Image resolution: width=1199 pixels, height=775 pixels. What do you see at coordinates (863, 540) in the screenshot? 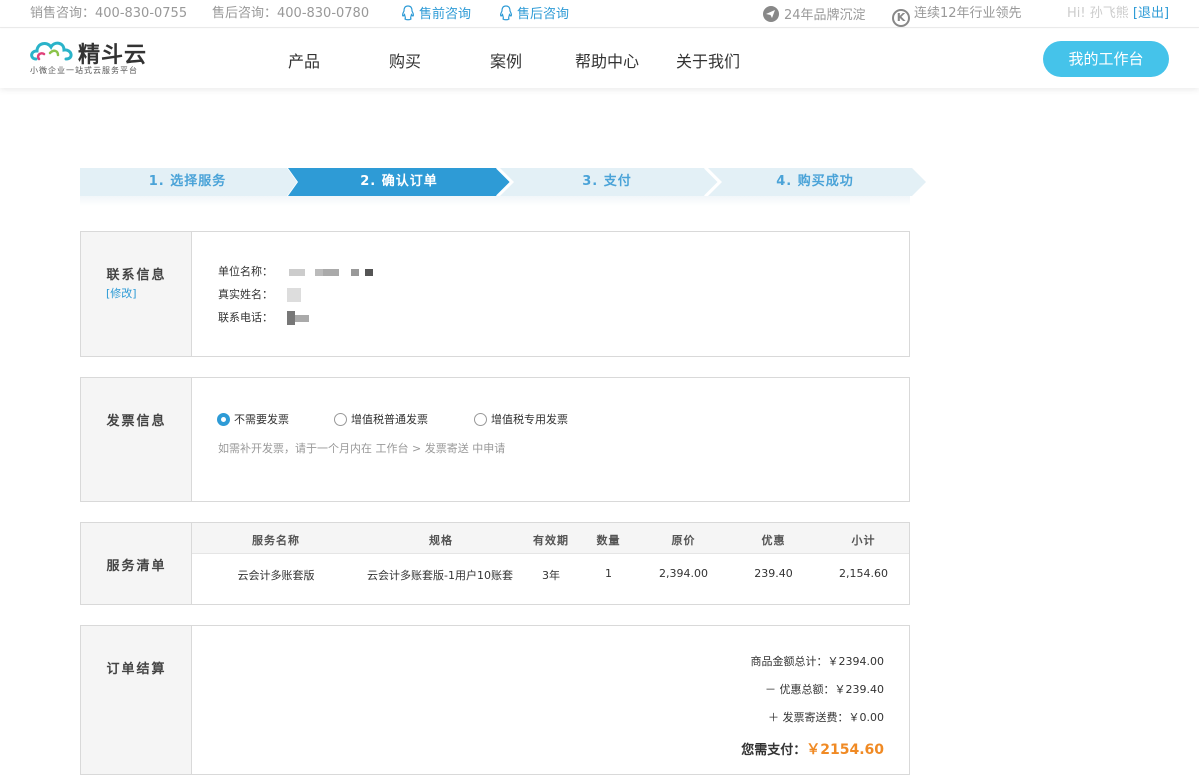
I see `col-subtotal: 小计` at bounding box center [863, 540].